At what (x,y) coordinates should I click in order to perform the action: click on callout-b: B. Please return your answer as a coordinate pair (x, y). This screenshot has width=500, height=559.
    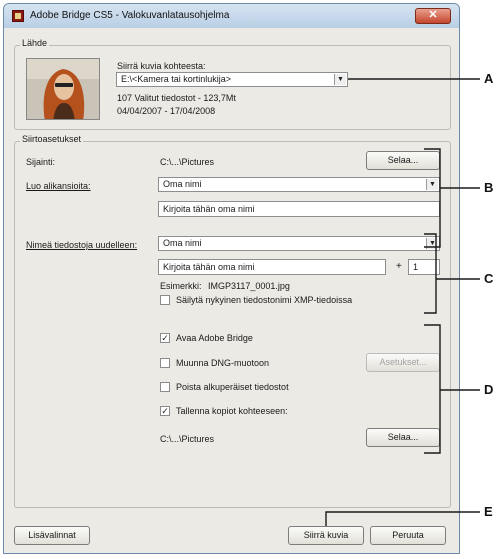
    Looking at the image, I should click on (489, 187).